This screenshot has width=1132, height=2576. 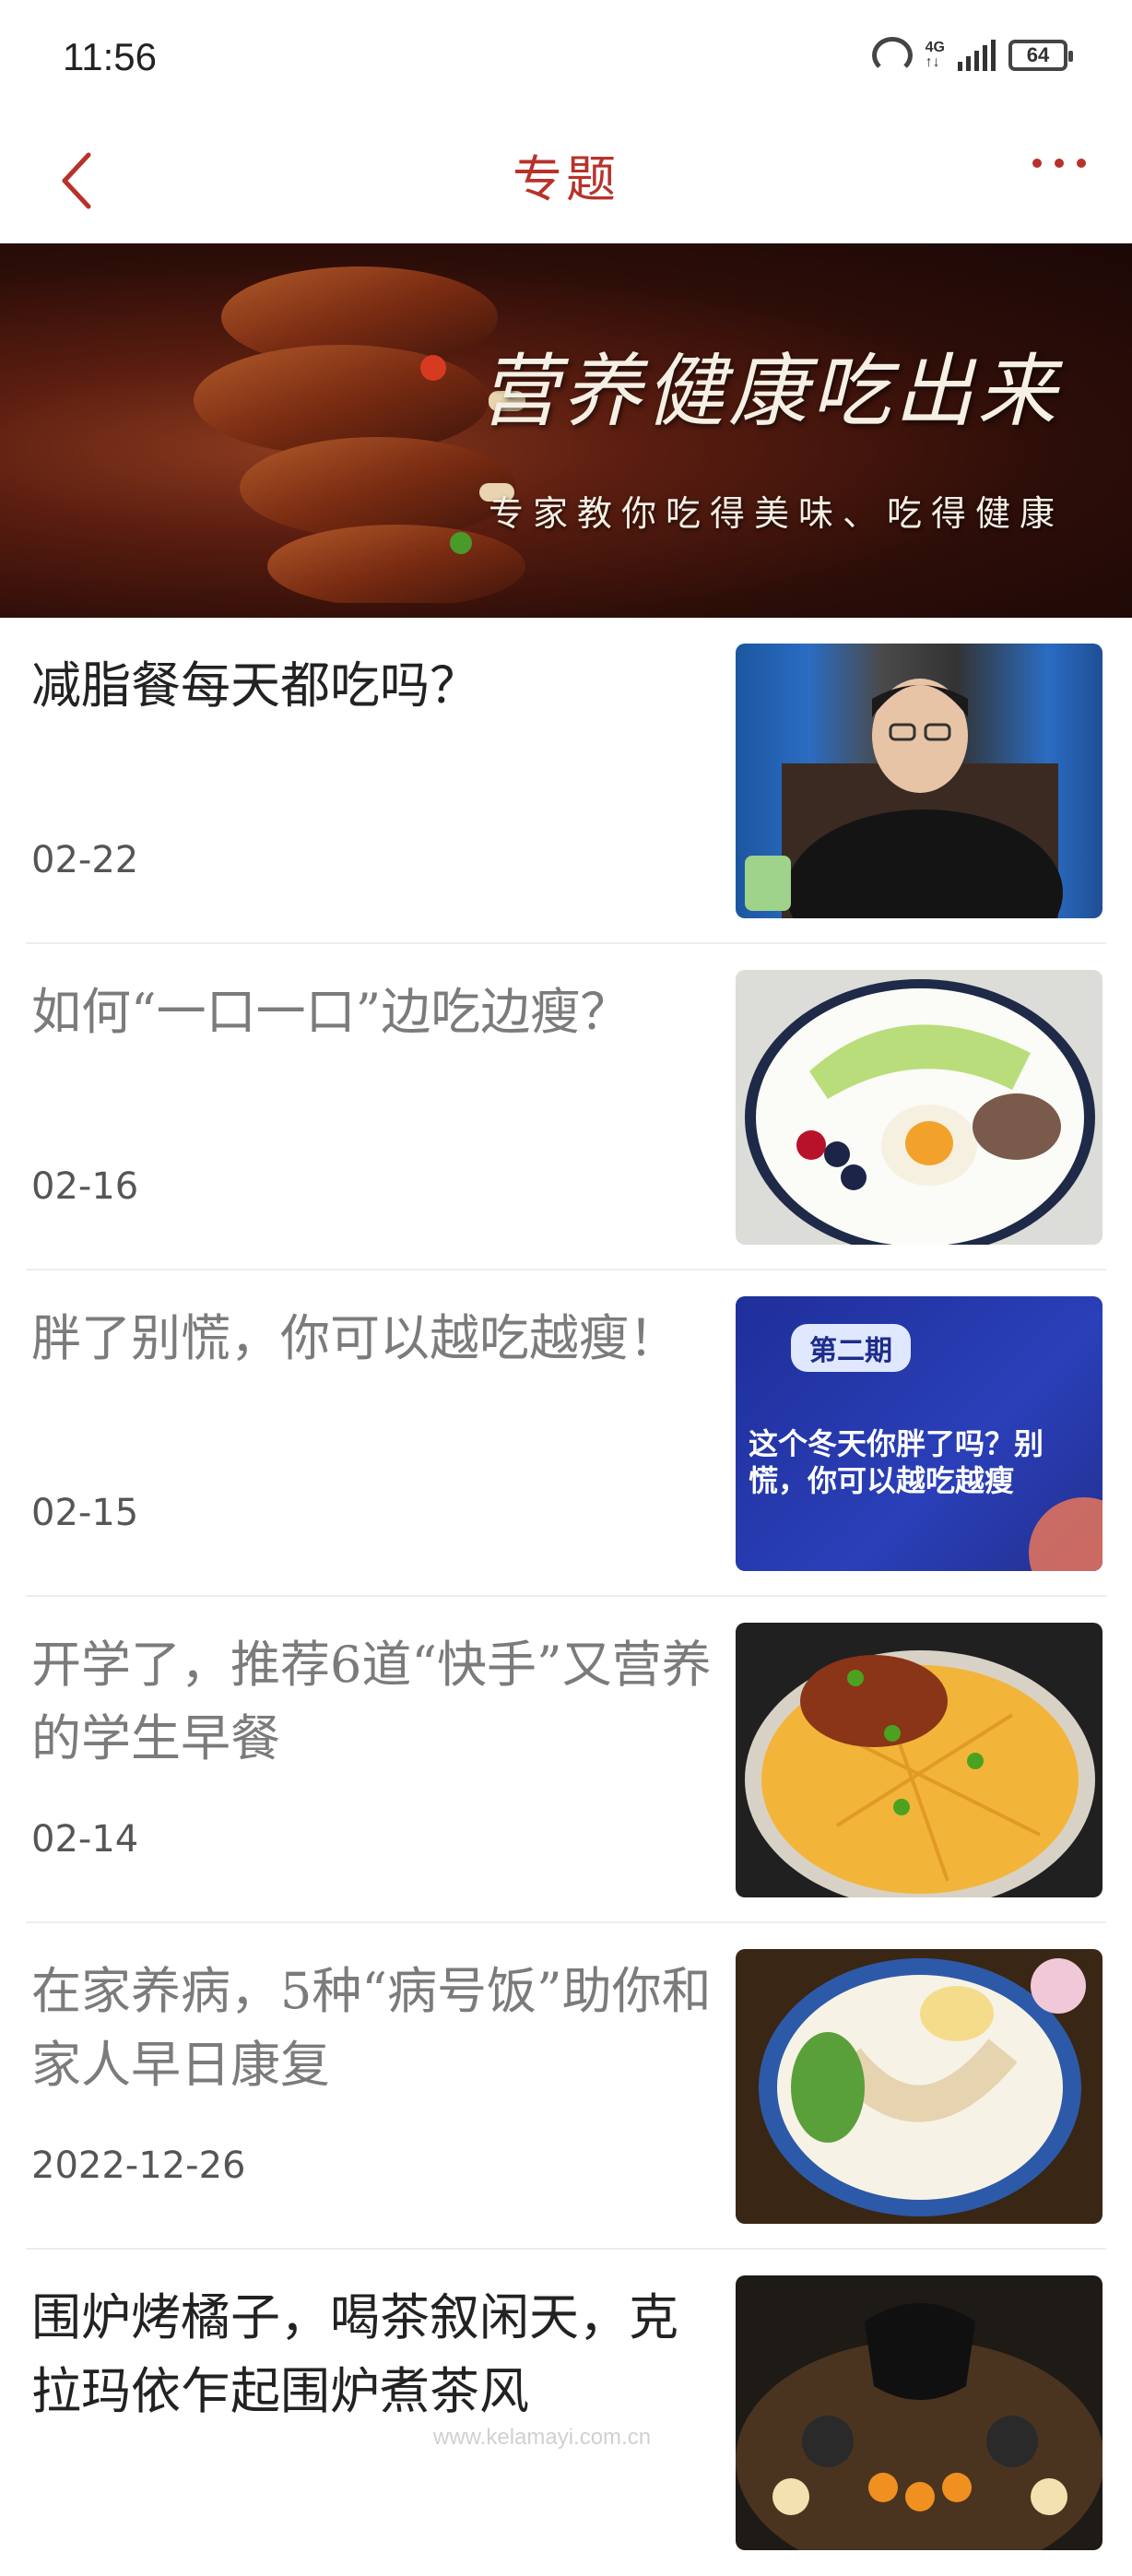 I want to click on list-item: 开学了，推荐6道“快手”又营养的学生早餐 02-14, so click(x=566, y=1760).